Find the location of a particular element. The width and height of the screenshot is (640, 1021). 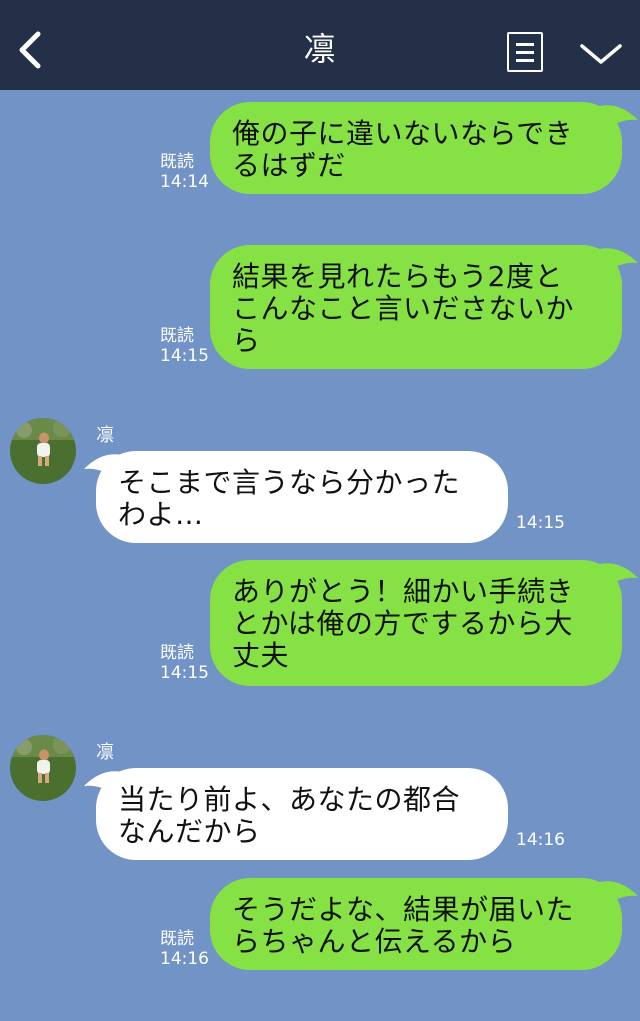

message-bubble: そうだよな、結果が届いた らちゃんと伝えるから is located at coordinates (416, 924).